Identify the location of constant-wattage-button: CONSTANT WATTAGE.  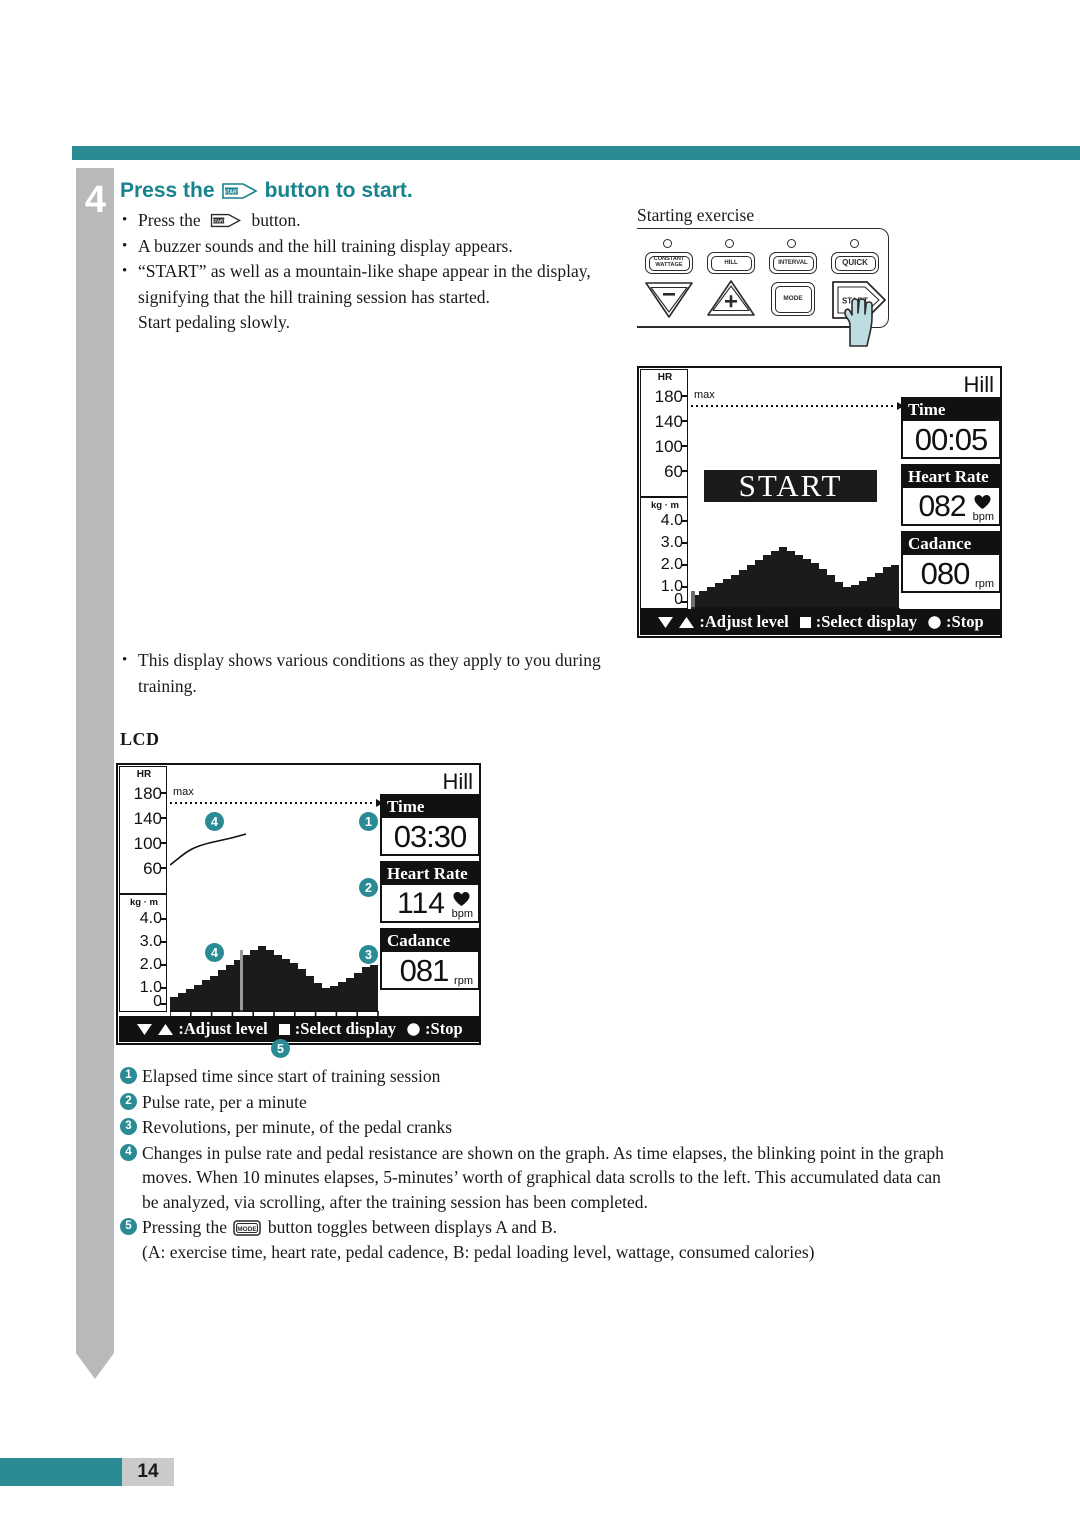
(669, 263).